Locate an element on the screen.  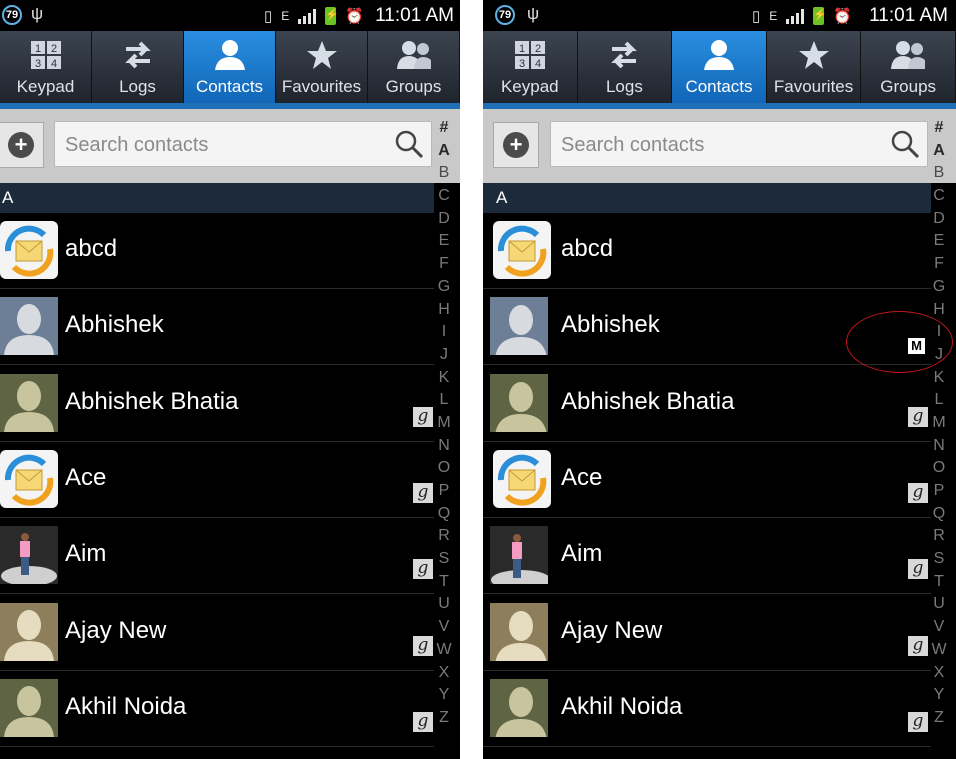
contact-name: Ajay New is located at coordinates (612, 630).